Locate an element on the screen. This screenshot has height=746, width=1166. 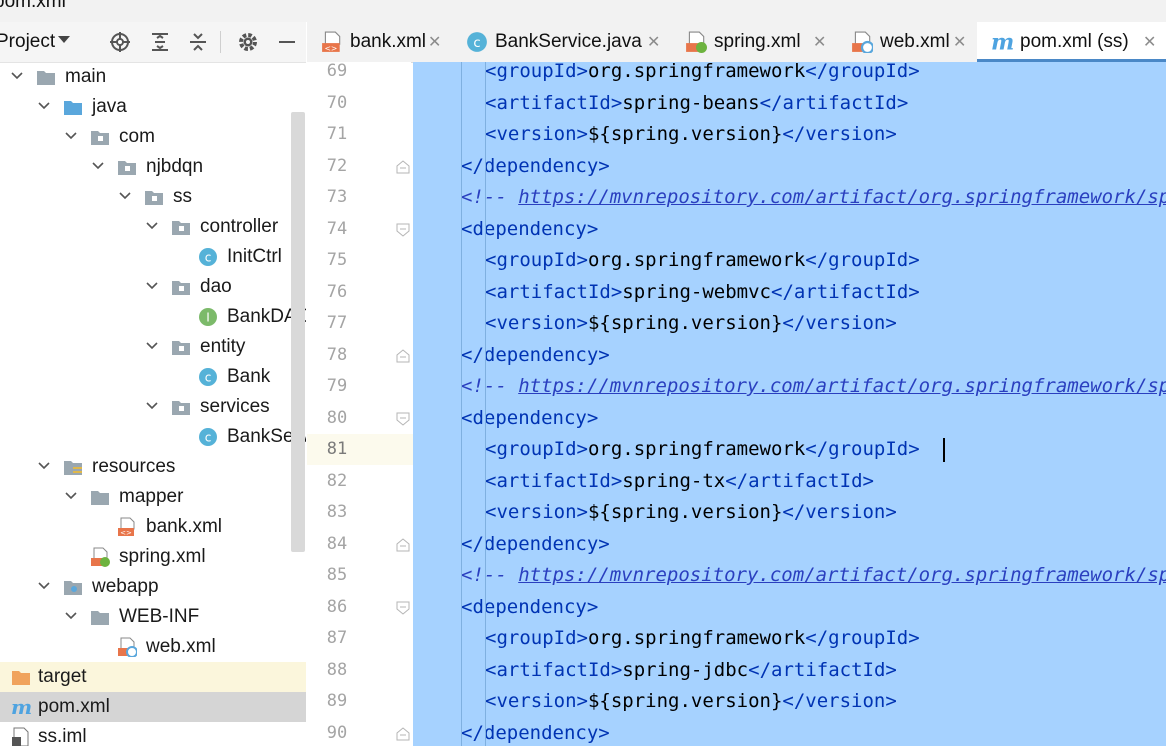
svg-text: c is located at coordinates (208, 438).